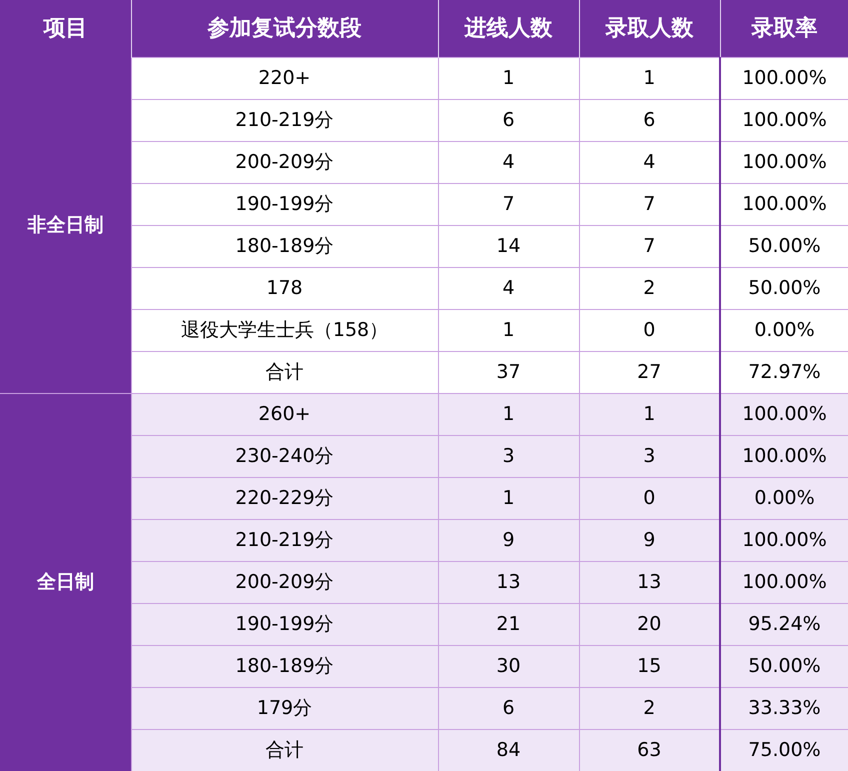 Image resolution: width=848 pixels, height=771 pixels. Describe the element at coordinates (649, 624) in the screenshot. I see `table-cell: 20` at that location.